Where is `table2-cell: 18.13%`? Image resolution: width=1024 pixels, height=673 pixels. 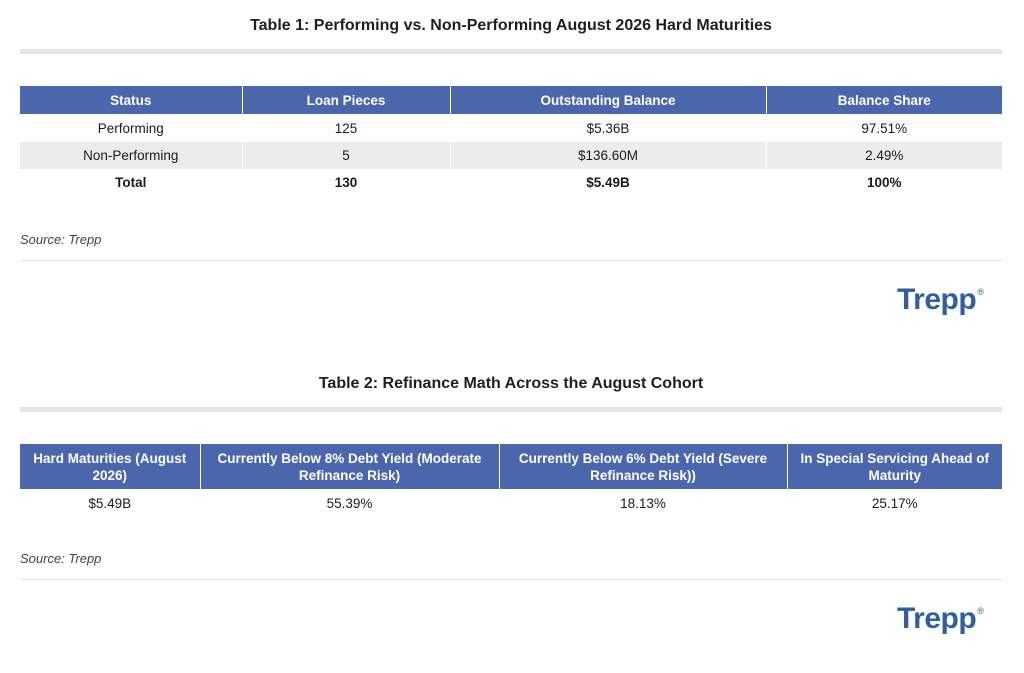
table2-cell: 18.13% is located at coordinates (643, 503).